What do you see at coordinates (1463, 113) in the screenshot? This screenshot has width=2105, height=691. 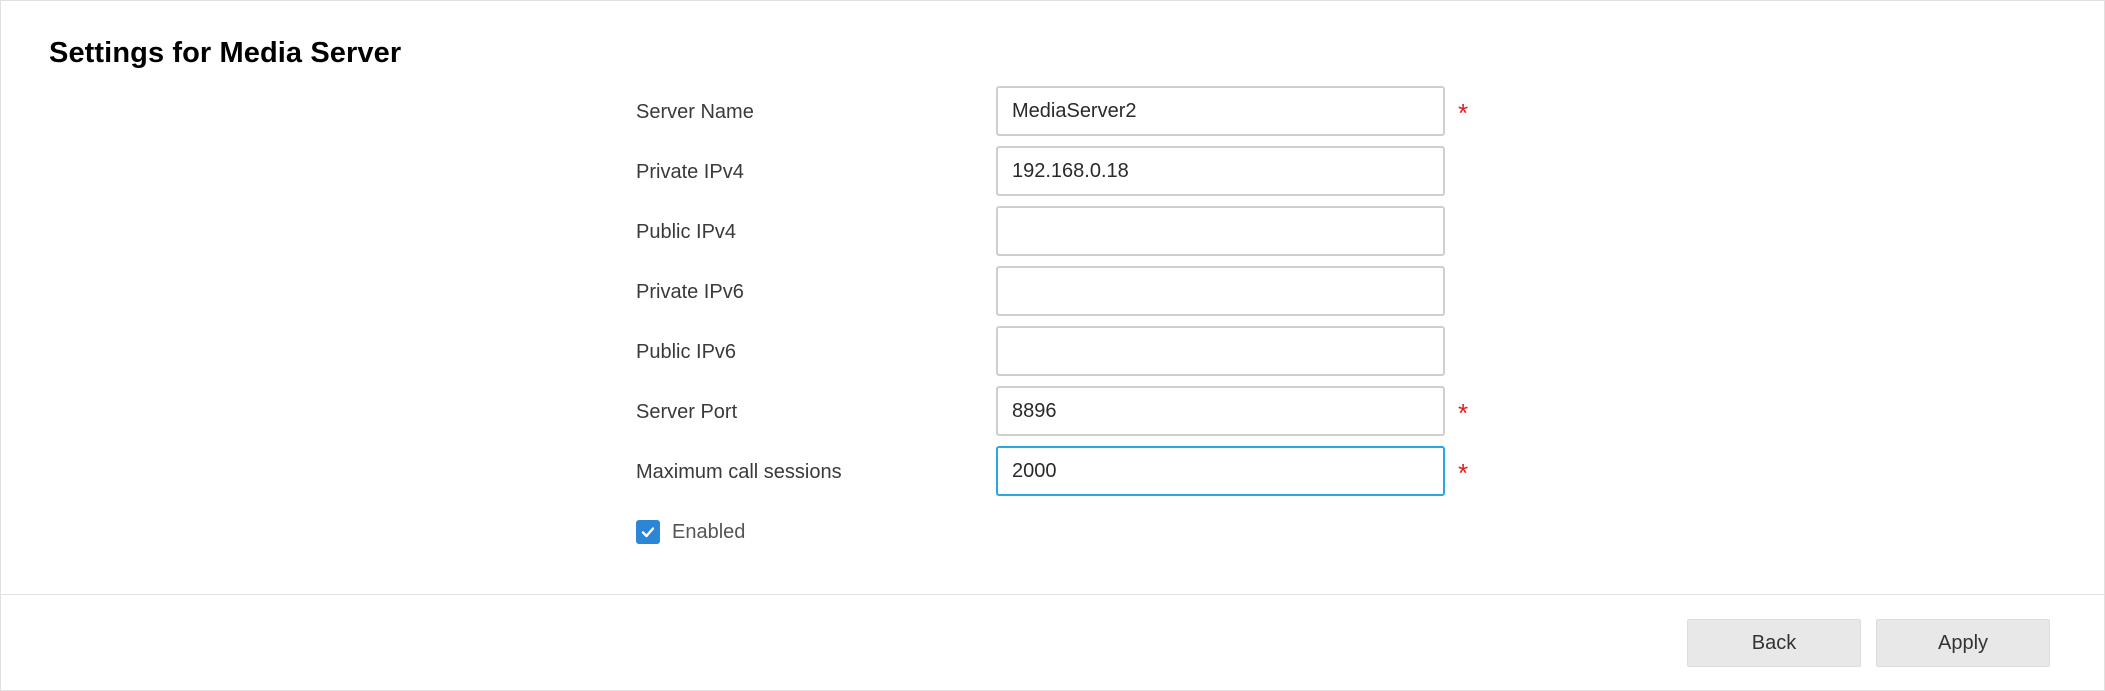 I see `server-name-required-mark: *` at bounding box center [1463, 113].